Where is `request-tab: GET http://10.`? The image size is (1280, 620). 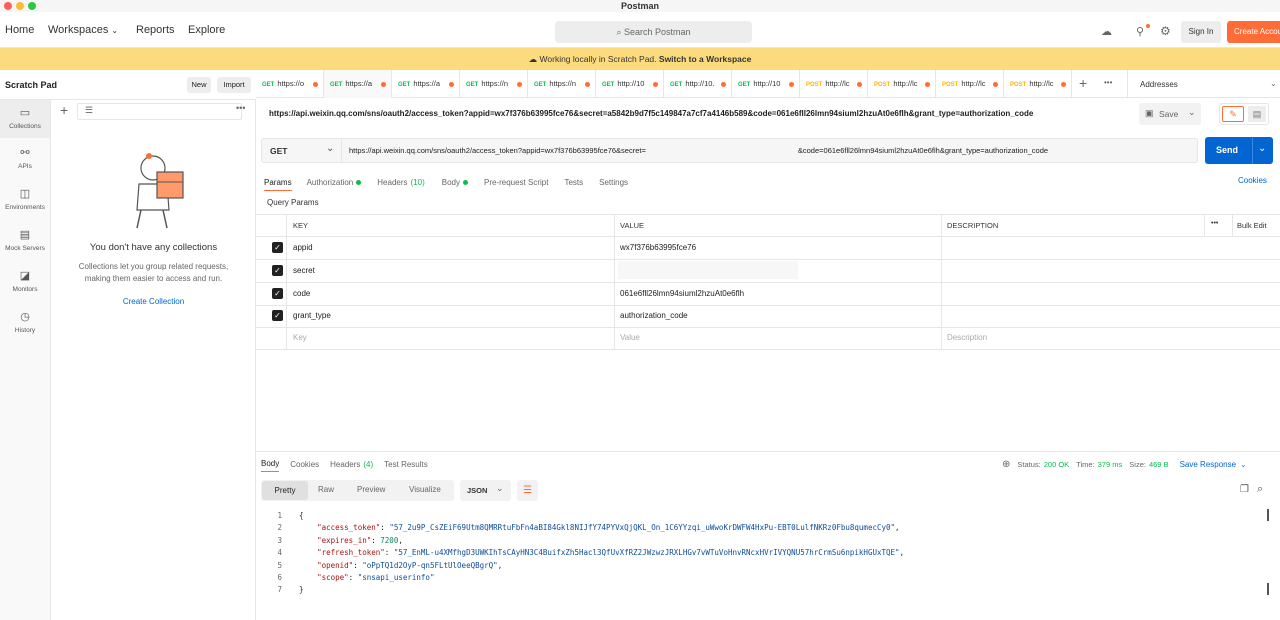 request-tab: GET http://10. is located at coordinates (698, 84).